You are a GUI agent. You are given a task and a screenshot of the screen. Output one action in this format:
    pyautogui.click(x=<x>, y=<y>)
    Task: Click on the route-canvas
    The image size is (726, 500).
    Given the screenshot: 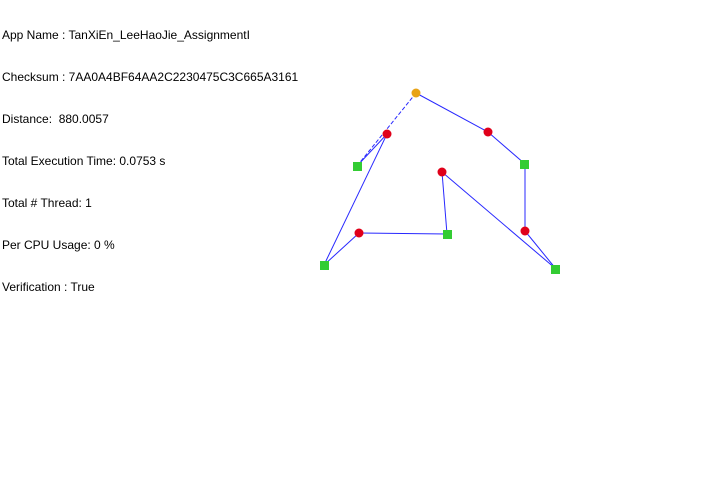 What is the action you would take?
    pyautogui.click(x=440, y=181)
    